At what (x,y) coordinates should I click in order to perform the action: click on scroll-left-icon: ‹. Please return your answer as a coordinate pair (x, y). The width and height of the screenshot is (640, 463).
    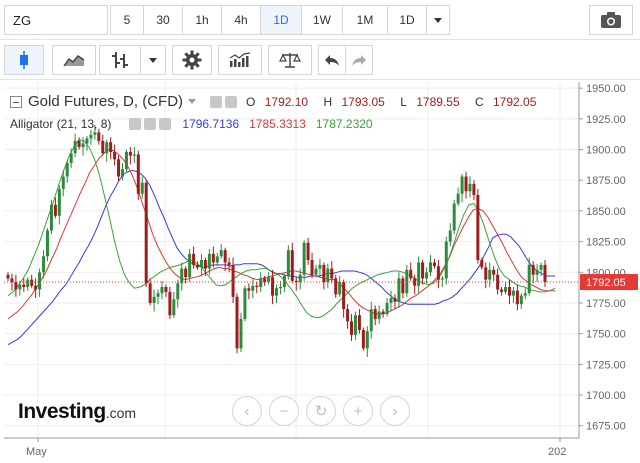
    Looking at the image, I should click on (247, 411).